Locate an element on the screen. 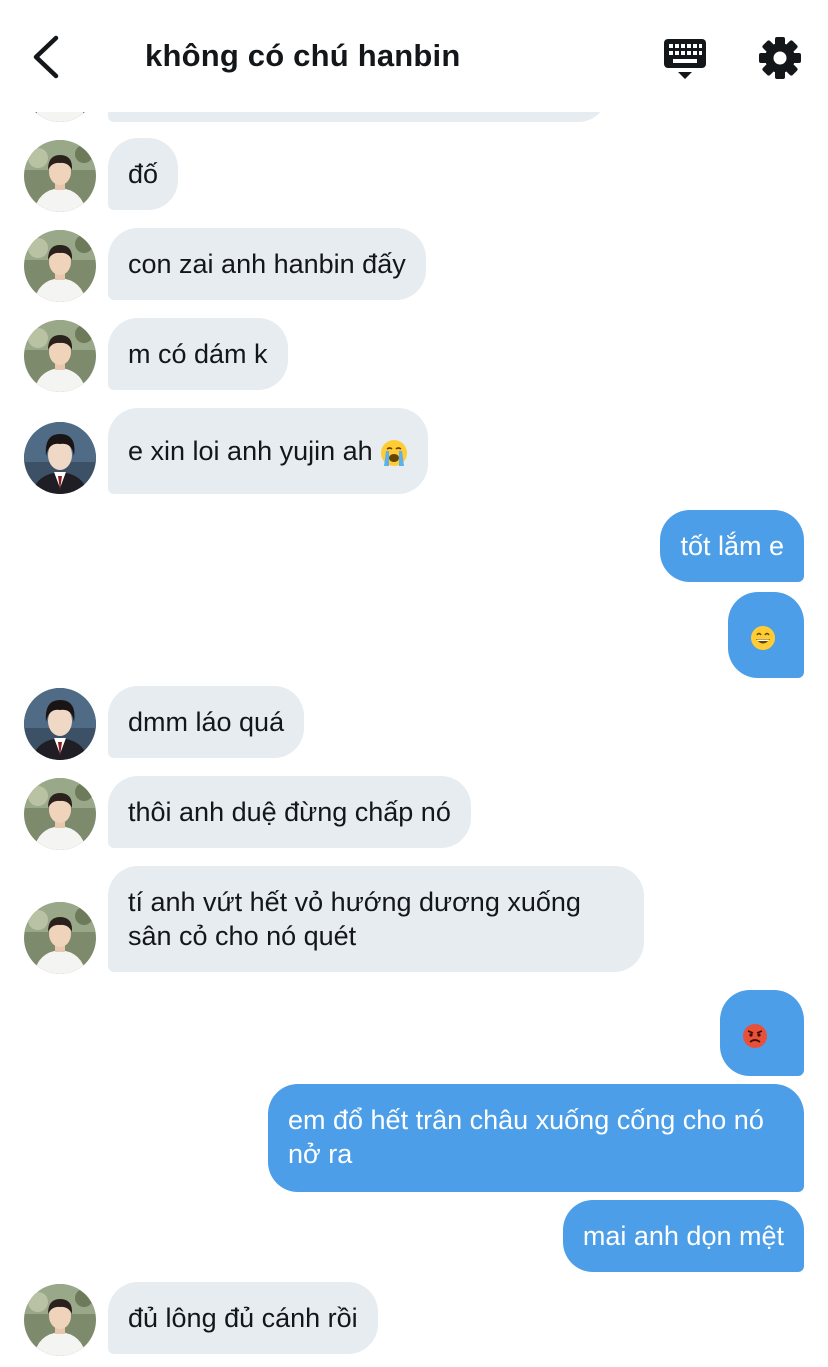  chat-header: không có chú hanbin is located at coordinates (414, 56).